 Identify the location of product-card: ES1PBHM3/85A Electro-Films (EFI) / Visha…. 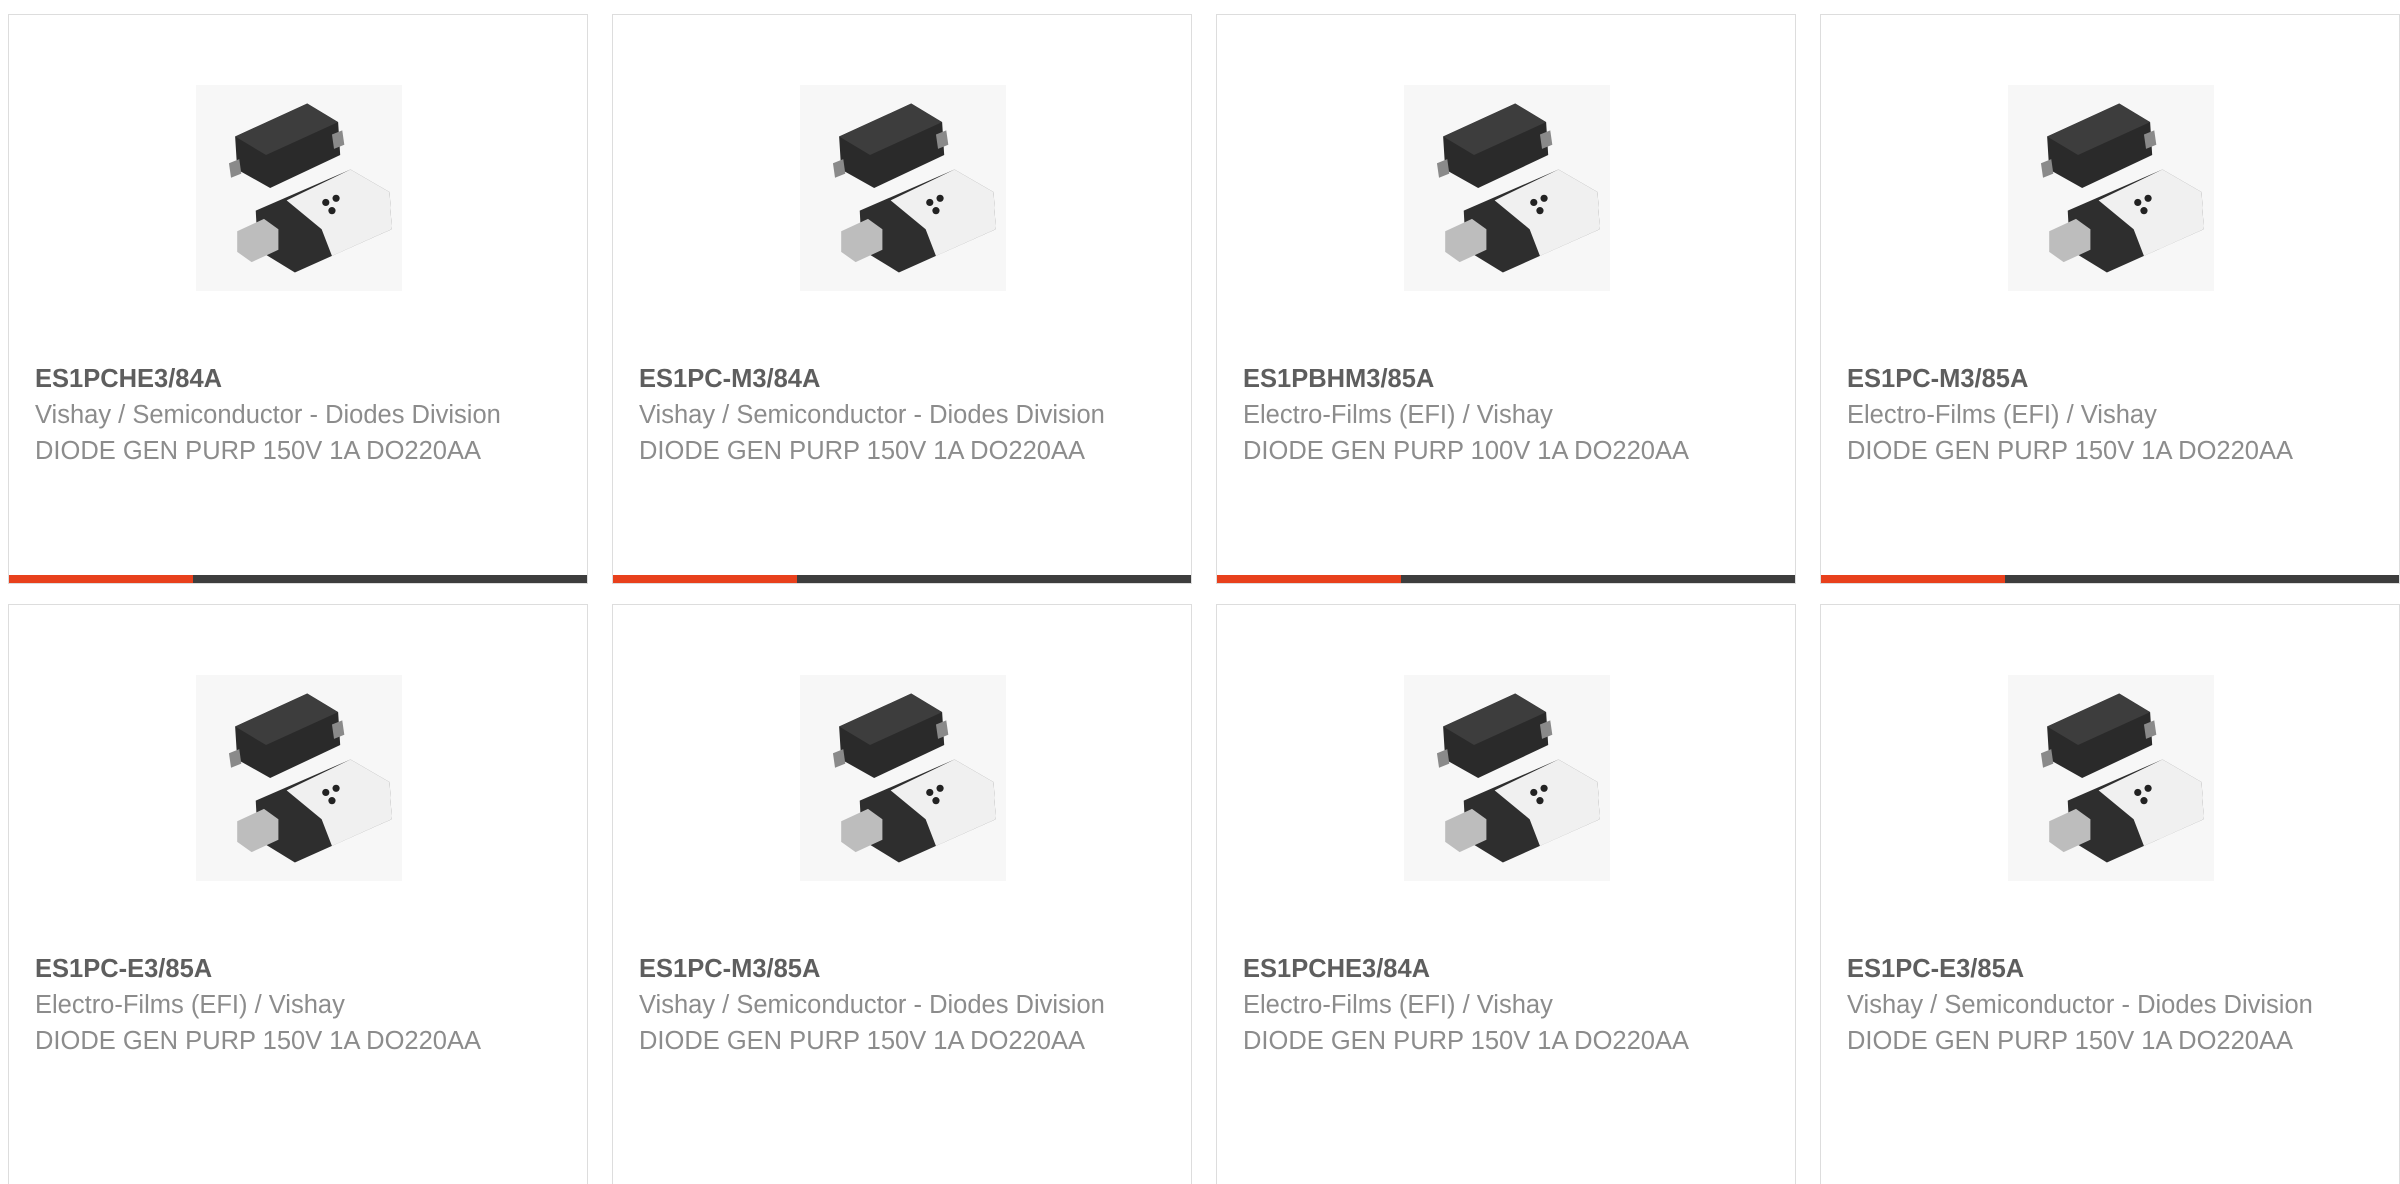
(1506, 299).